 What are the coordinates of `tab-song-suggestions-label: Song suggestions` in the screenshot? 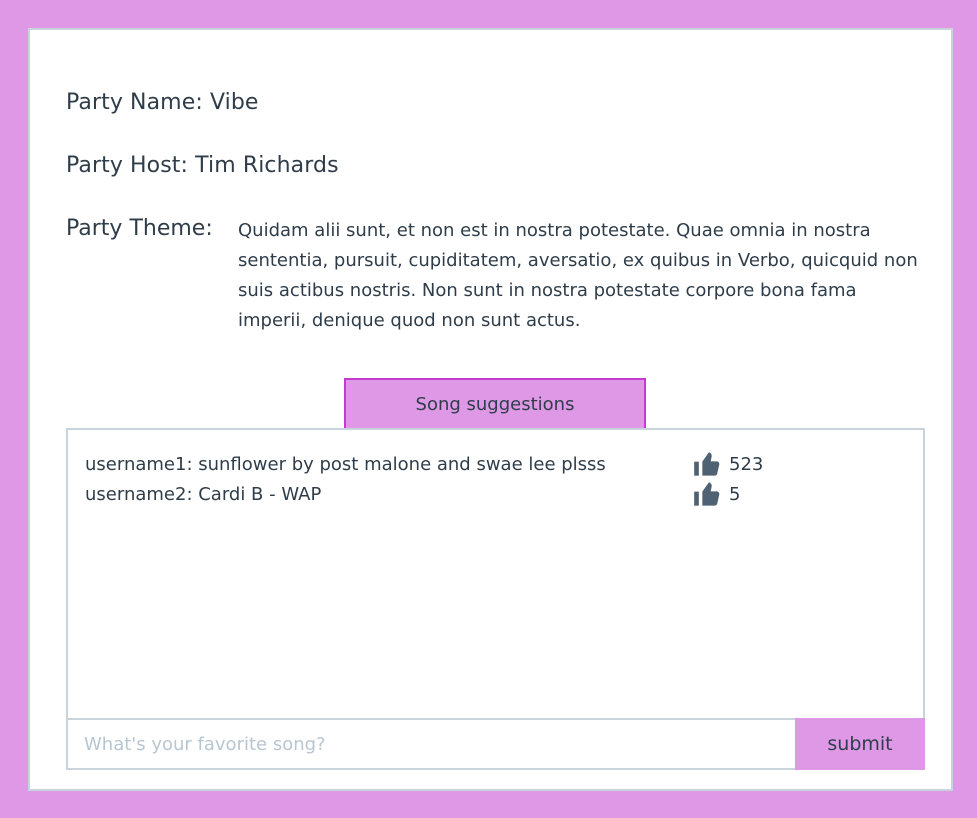 It's located at (495, 404).